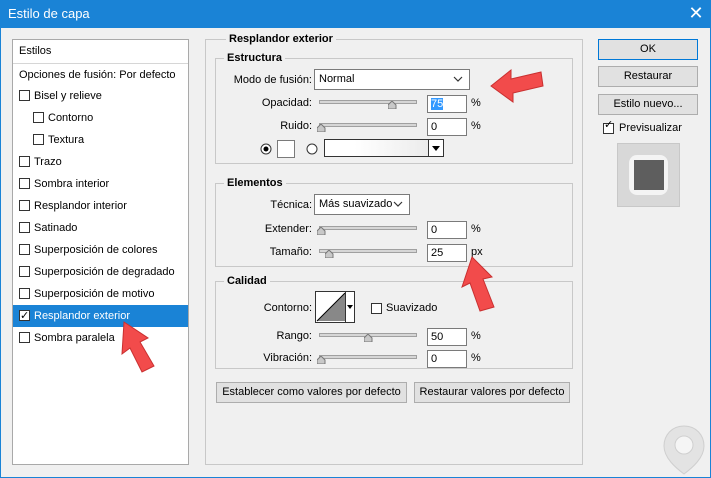 The image size is (711, 478). I want to click on spread-value: 0, so click(434, 230).